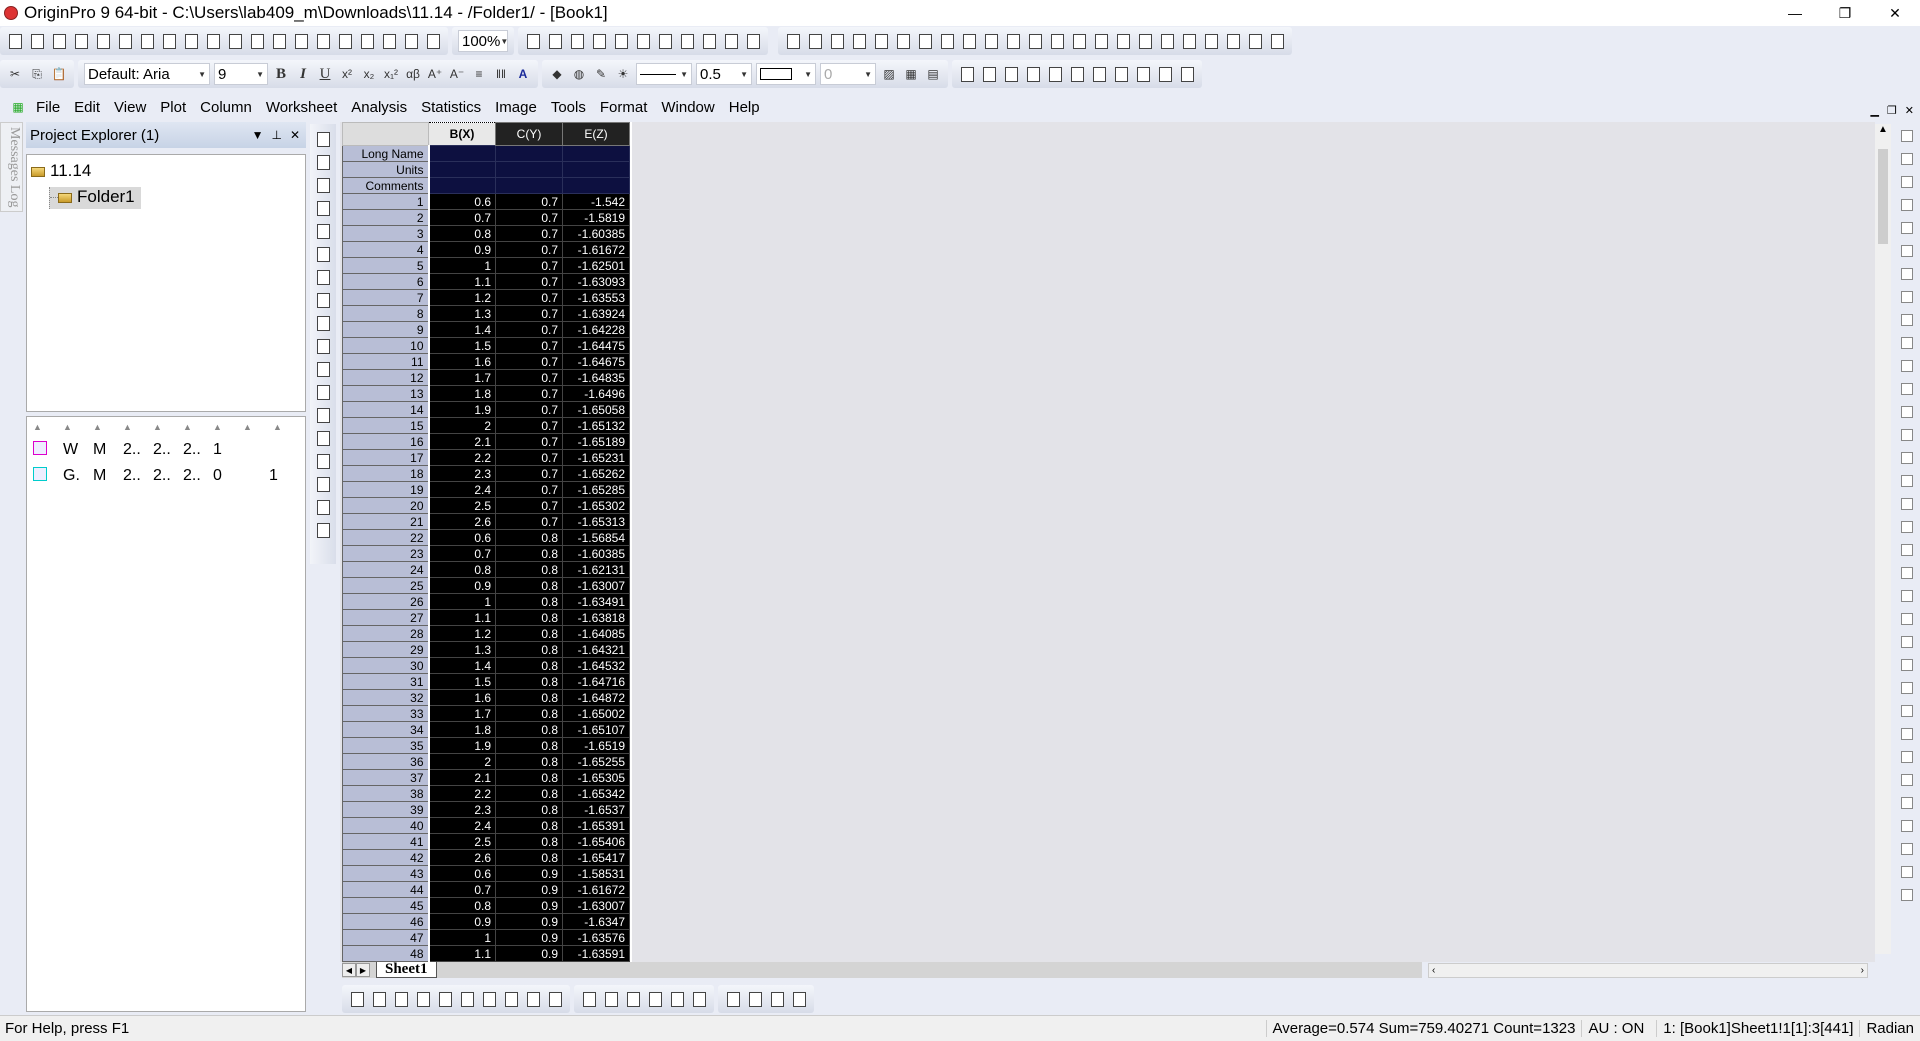  What do you see at coordinates (323, 277) in the screenshot?
I see `regional-data-icon` at bounding box center [323, 277].